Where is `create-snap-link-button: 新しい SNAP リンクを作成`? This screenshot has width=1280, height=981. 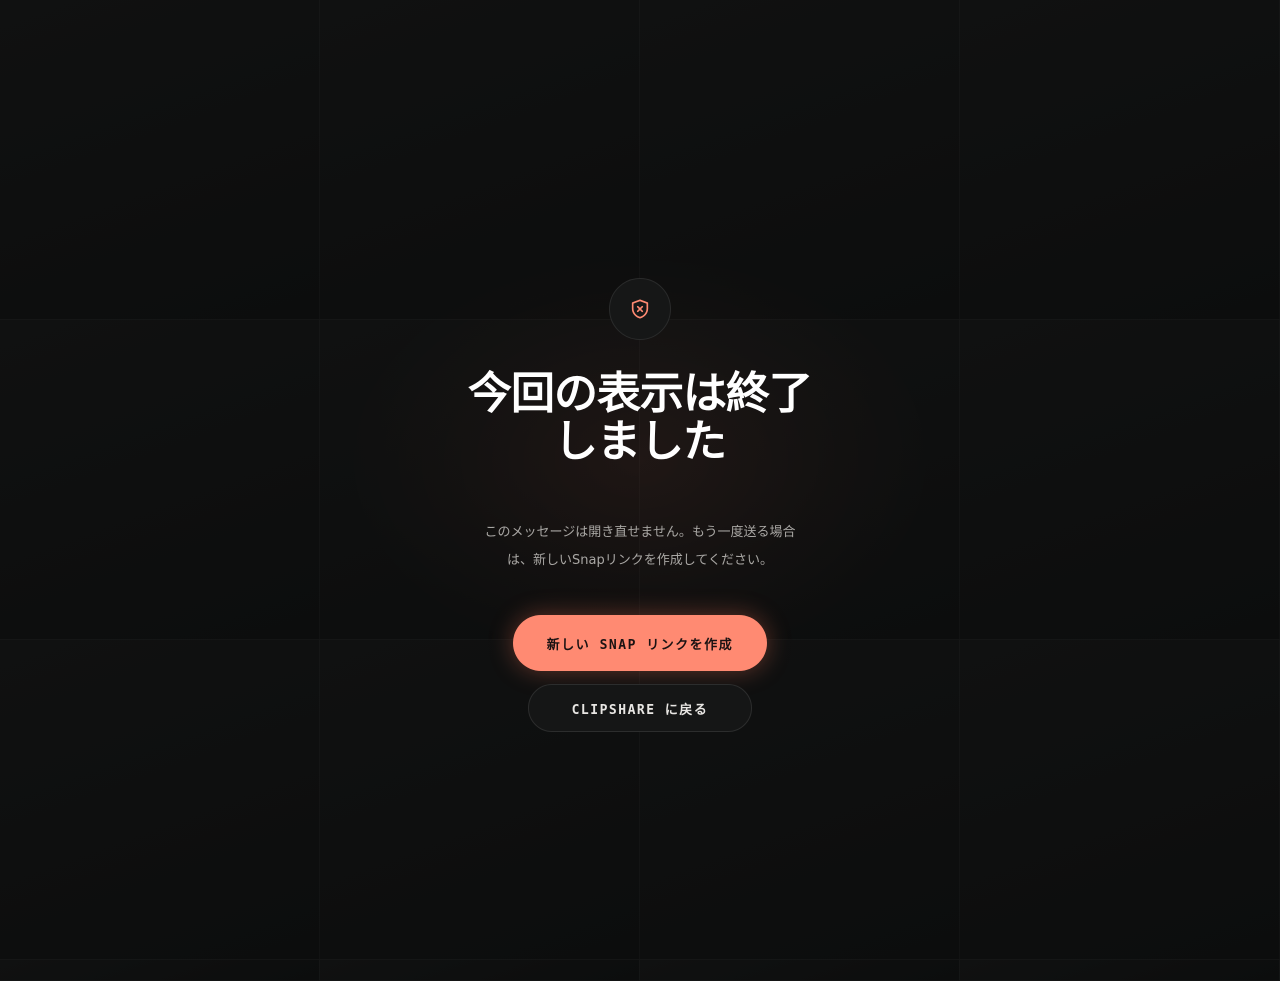 create-snap-link-button: 新しい SNAP リンクを作成 is located at coordinates (640, 643).